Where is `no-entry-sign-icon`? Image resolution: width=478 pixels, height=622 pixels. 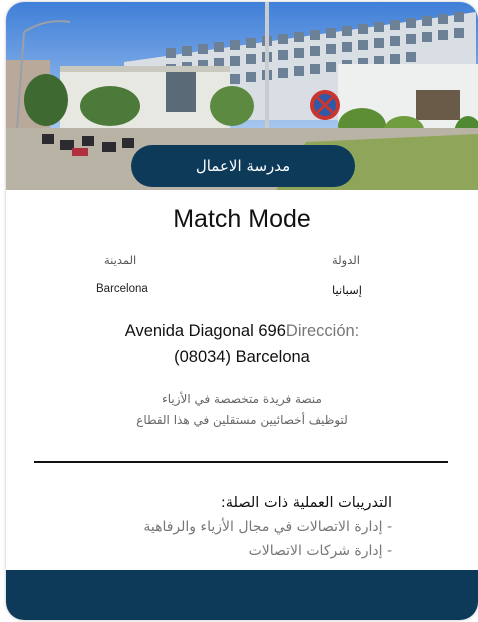
no-entry-sign-icon is located at coordinates (325, 105).